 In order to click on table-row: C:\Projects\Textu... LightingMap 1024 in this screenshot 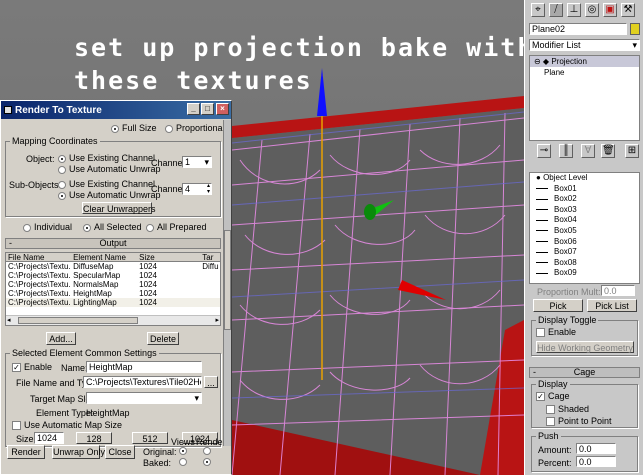, I will do `click(113, 302)`.